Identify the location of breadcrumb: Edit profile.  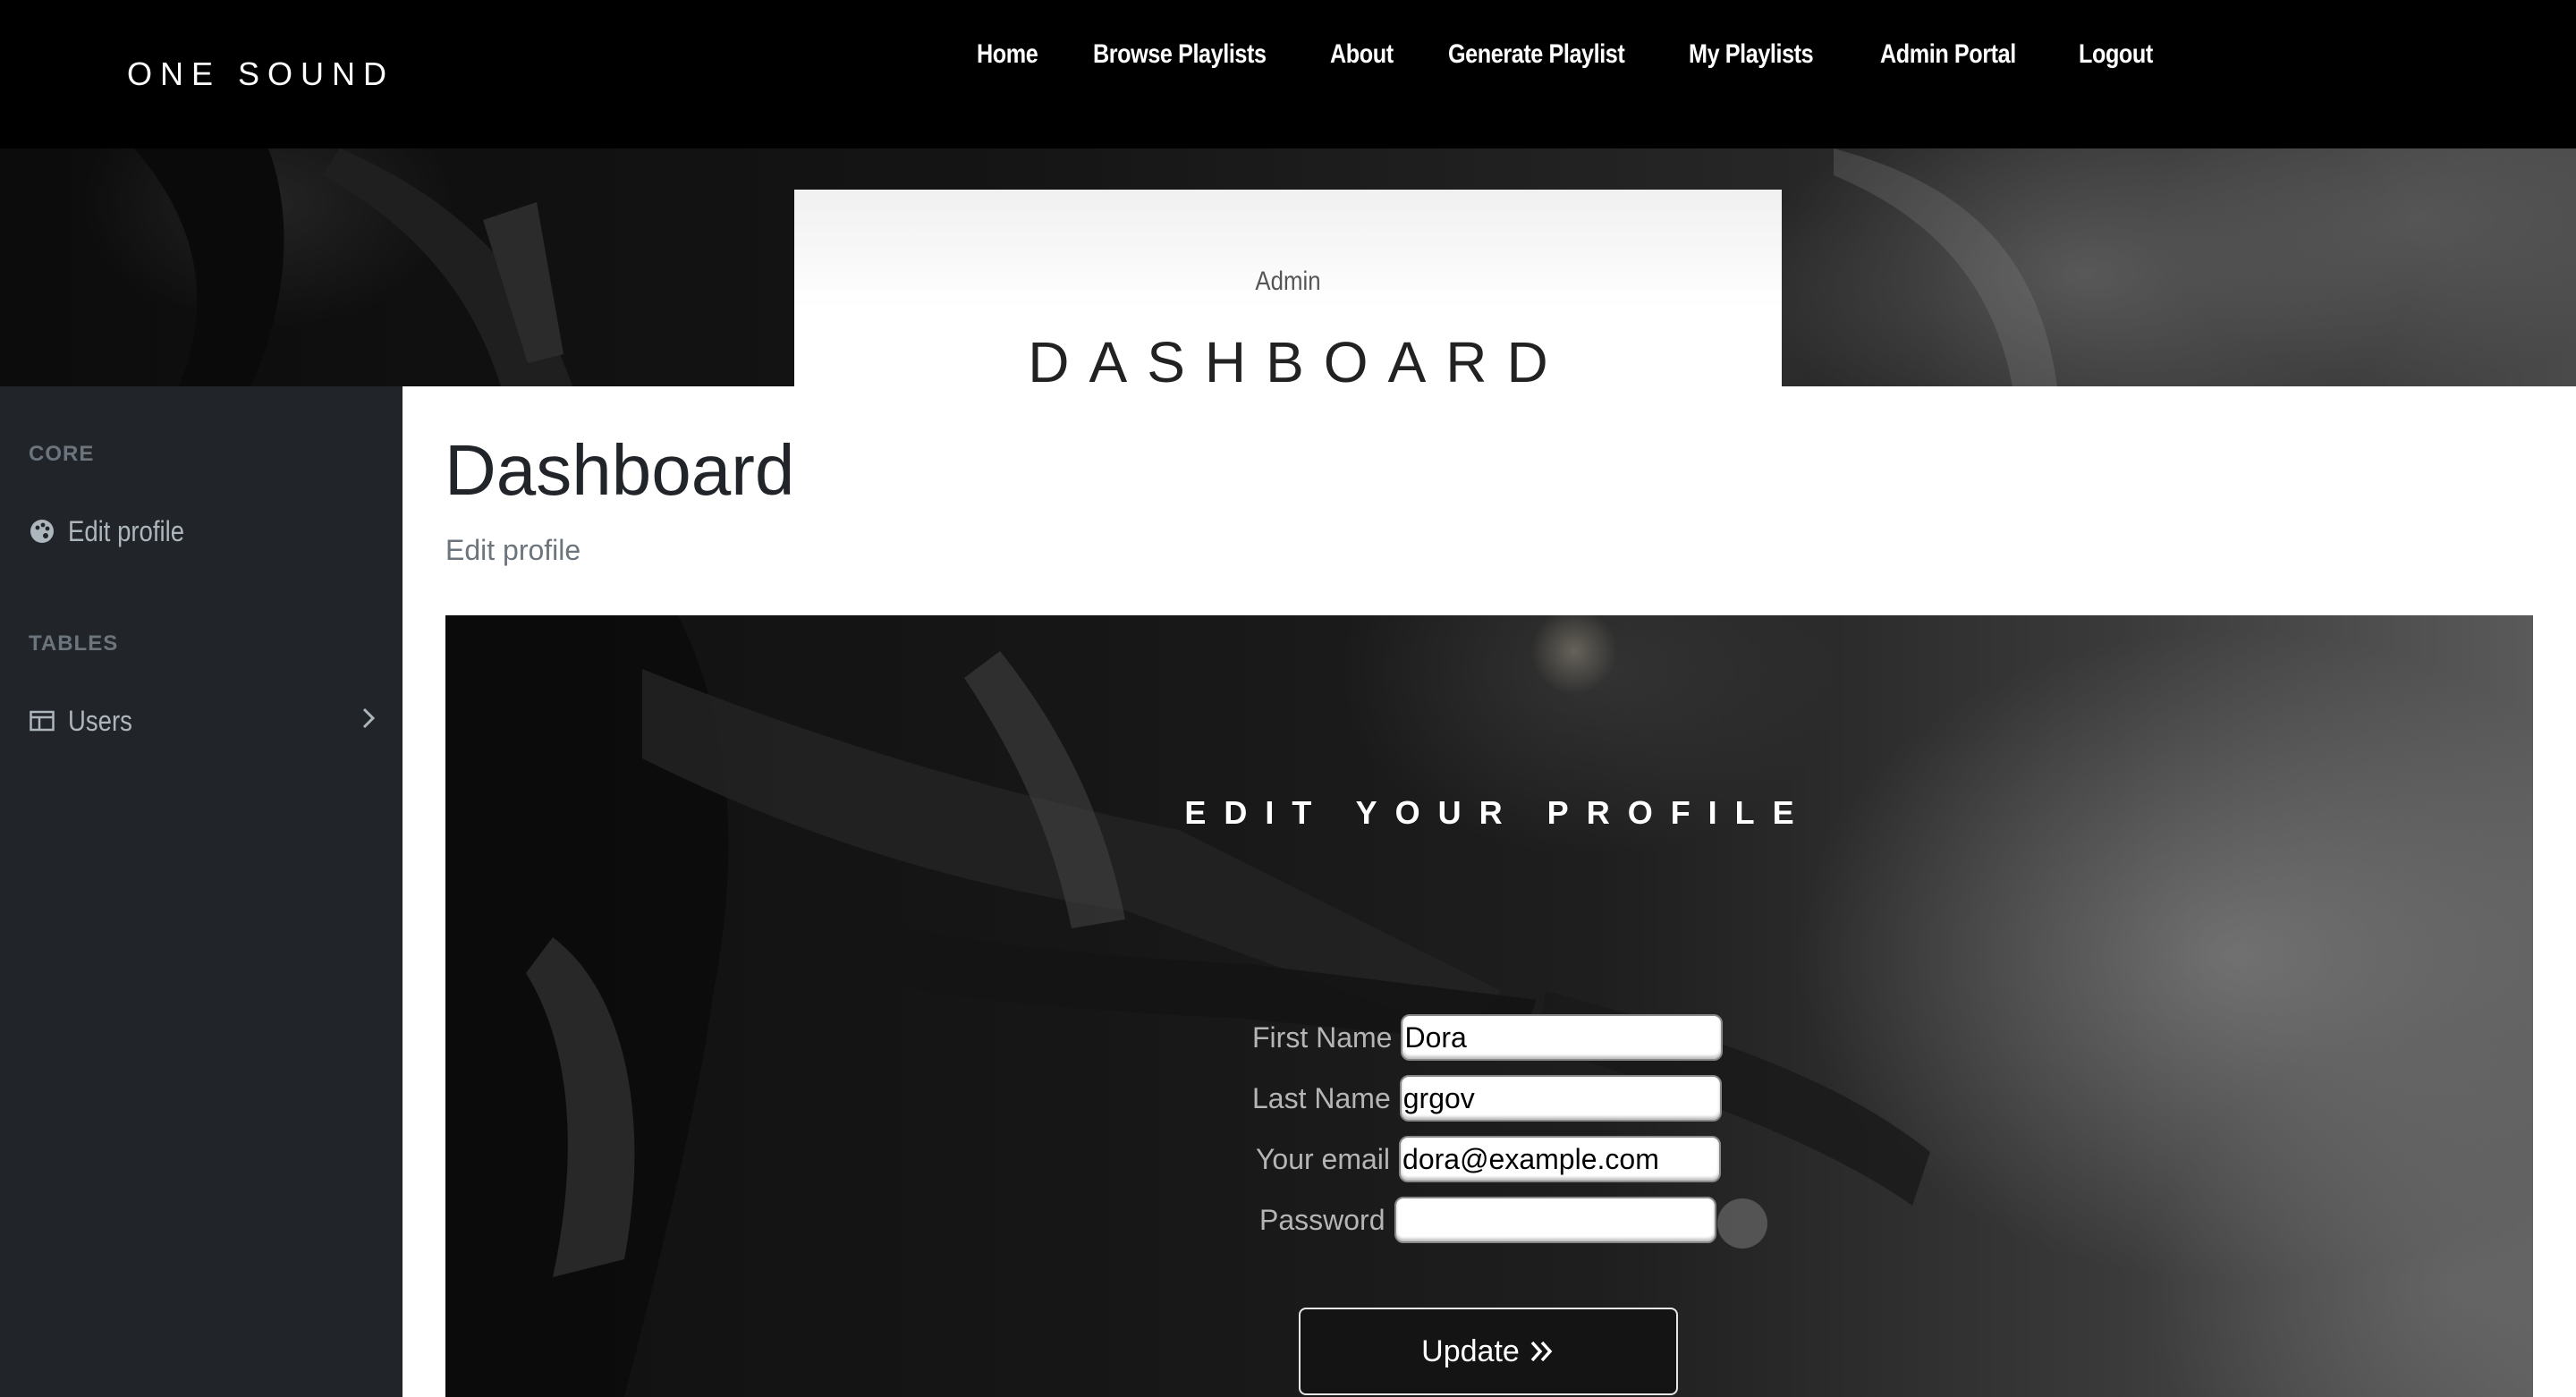
(513, 550).